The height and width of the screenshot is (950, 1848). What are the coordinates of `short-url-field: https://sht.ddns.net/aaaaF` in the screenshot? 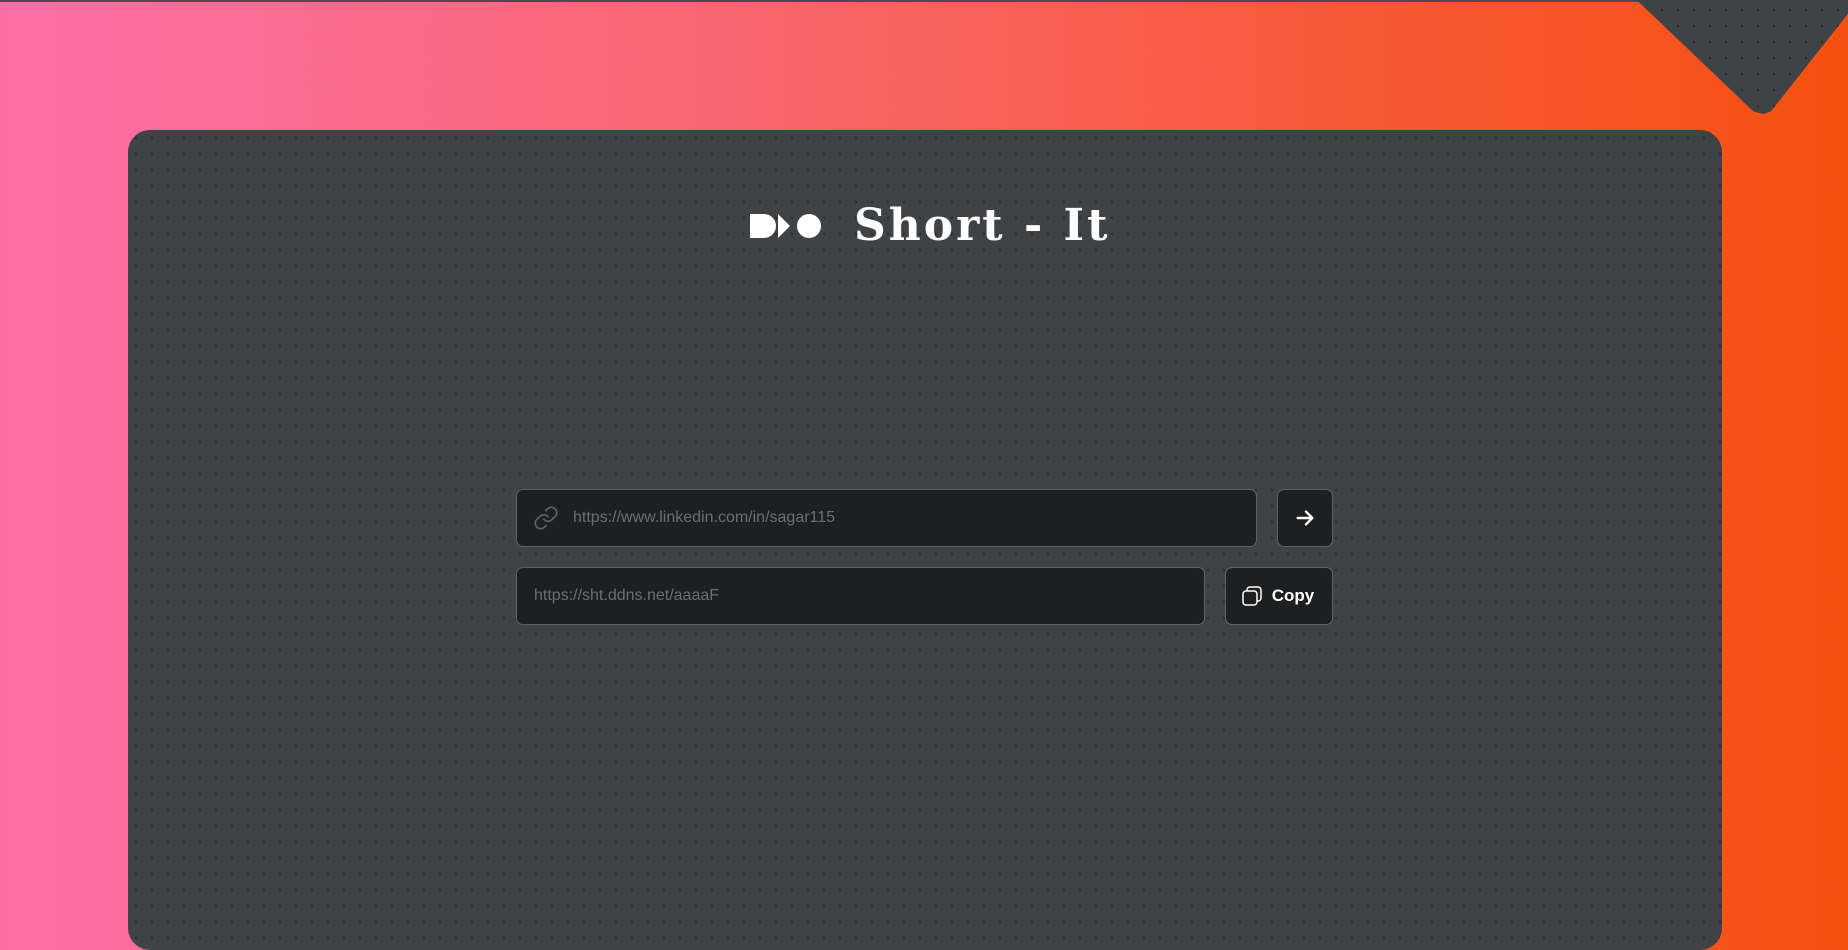 It's located at (860, 596).